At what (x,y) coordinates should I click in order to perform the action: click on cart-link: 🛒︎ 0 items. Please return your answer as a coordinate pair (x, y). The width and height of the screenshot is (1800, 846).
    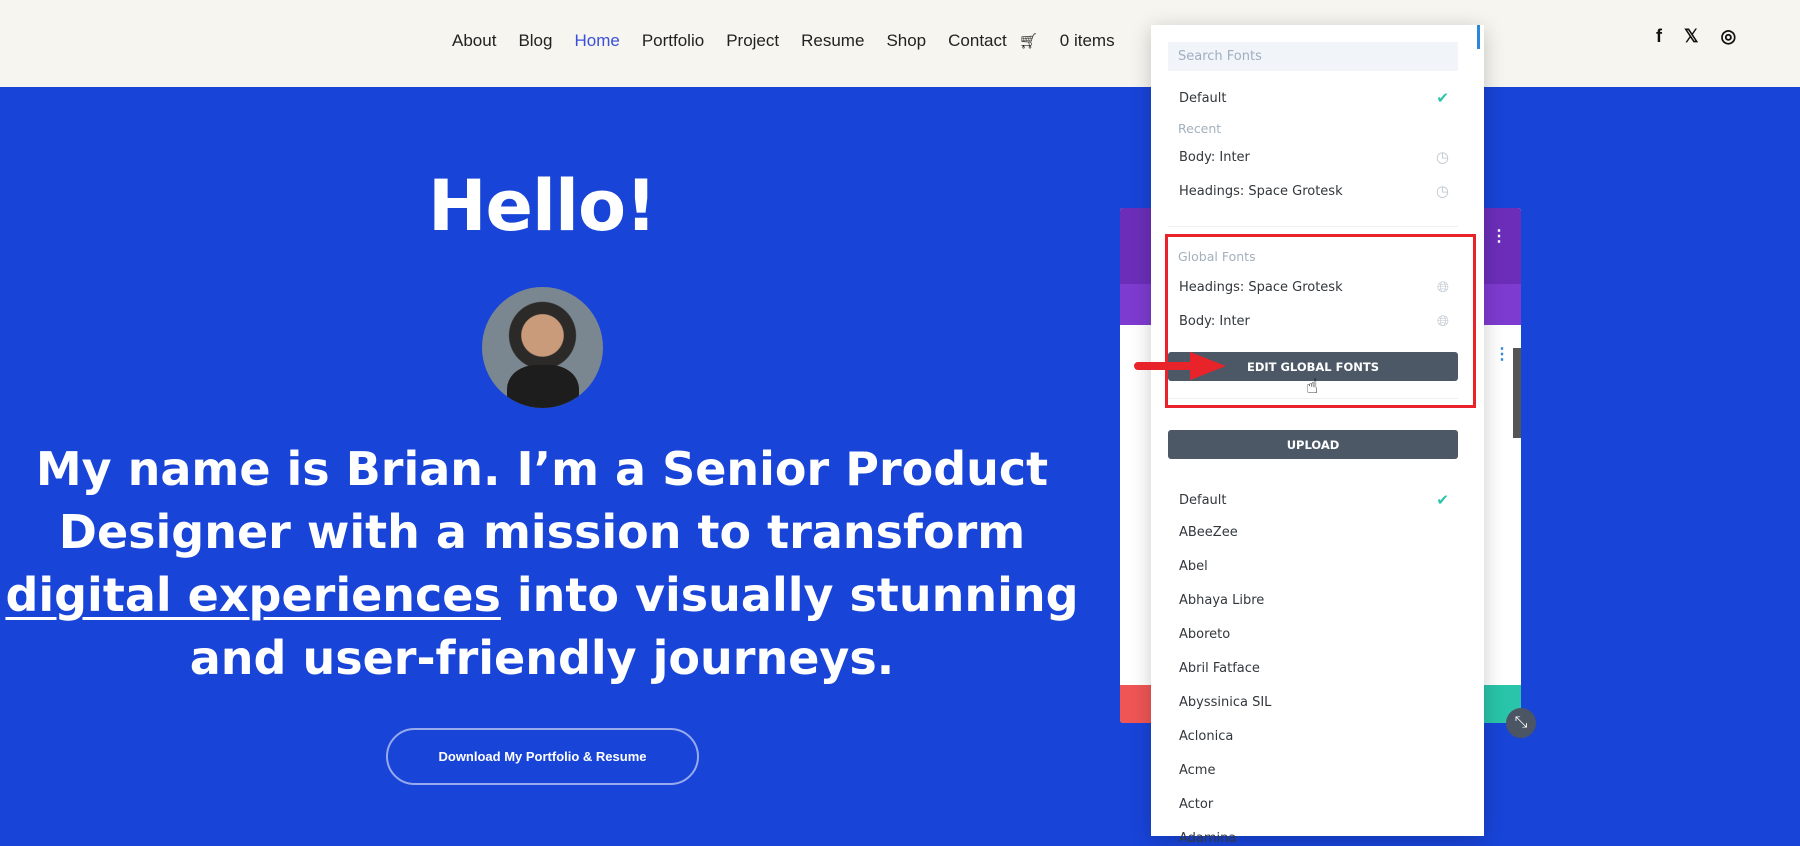
    Looking at the image, I should click on (1078, 41).